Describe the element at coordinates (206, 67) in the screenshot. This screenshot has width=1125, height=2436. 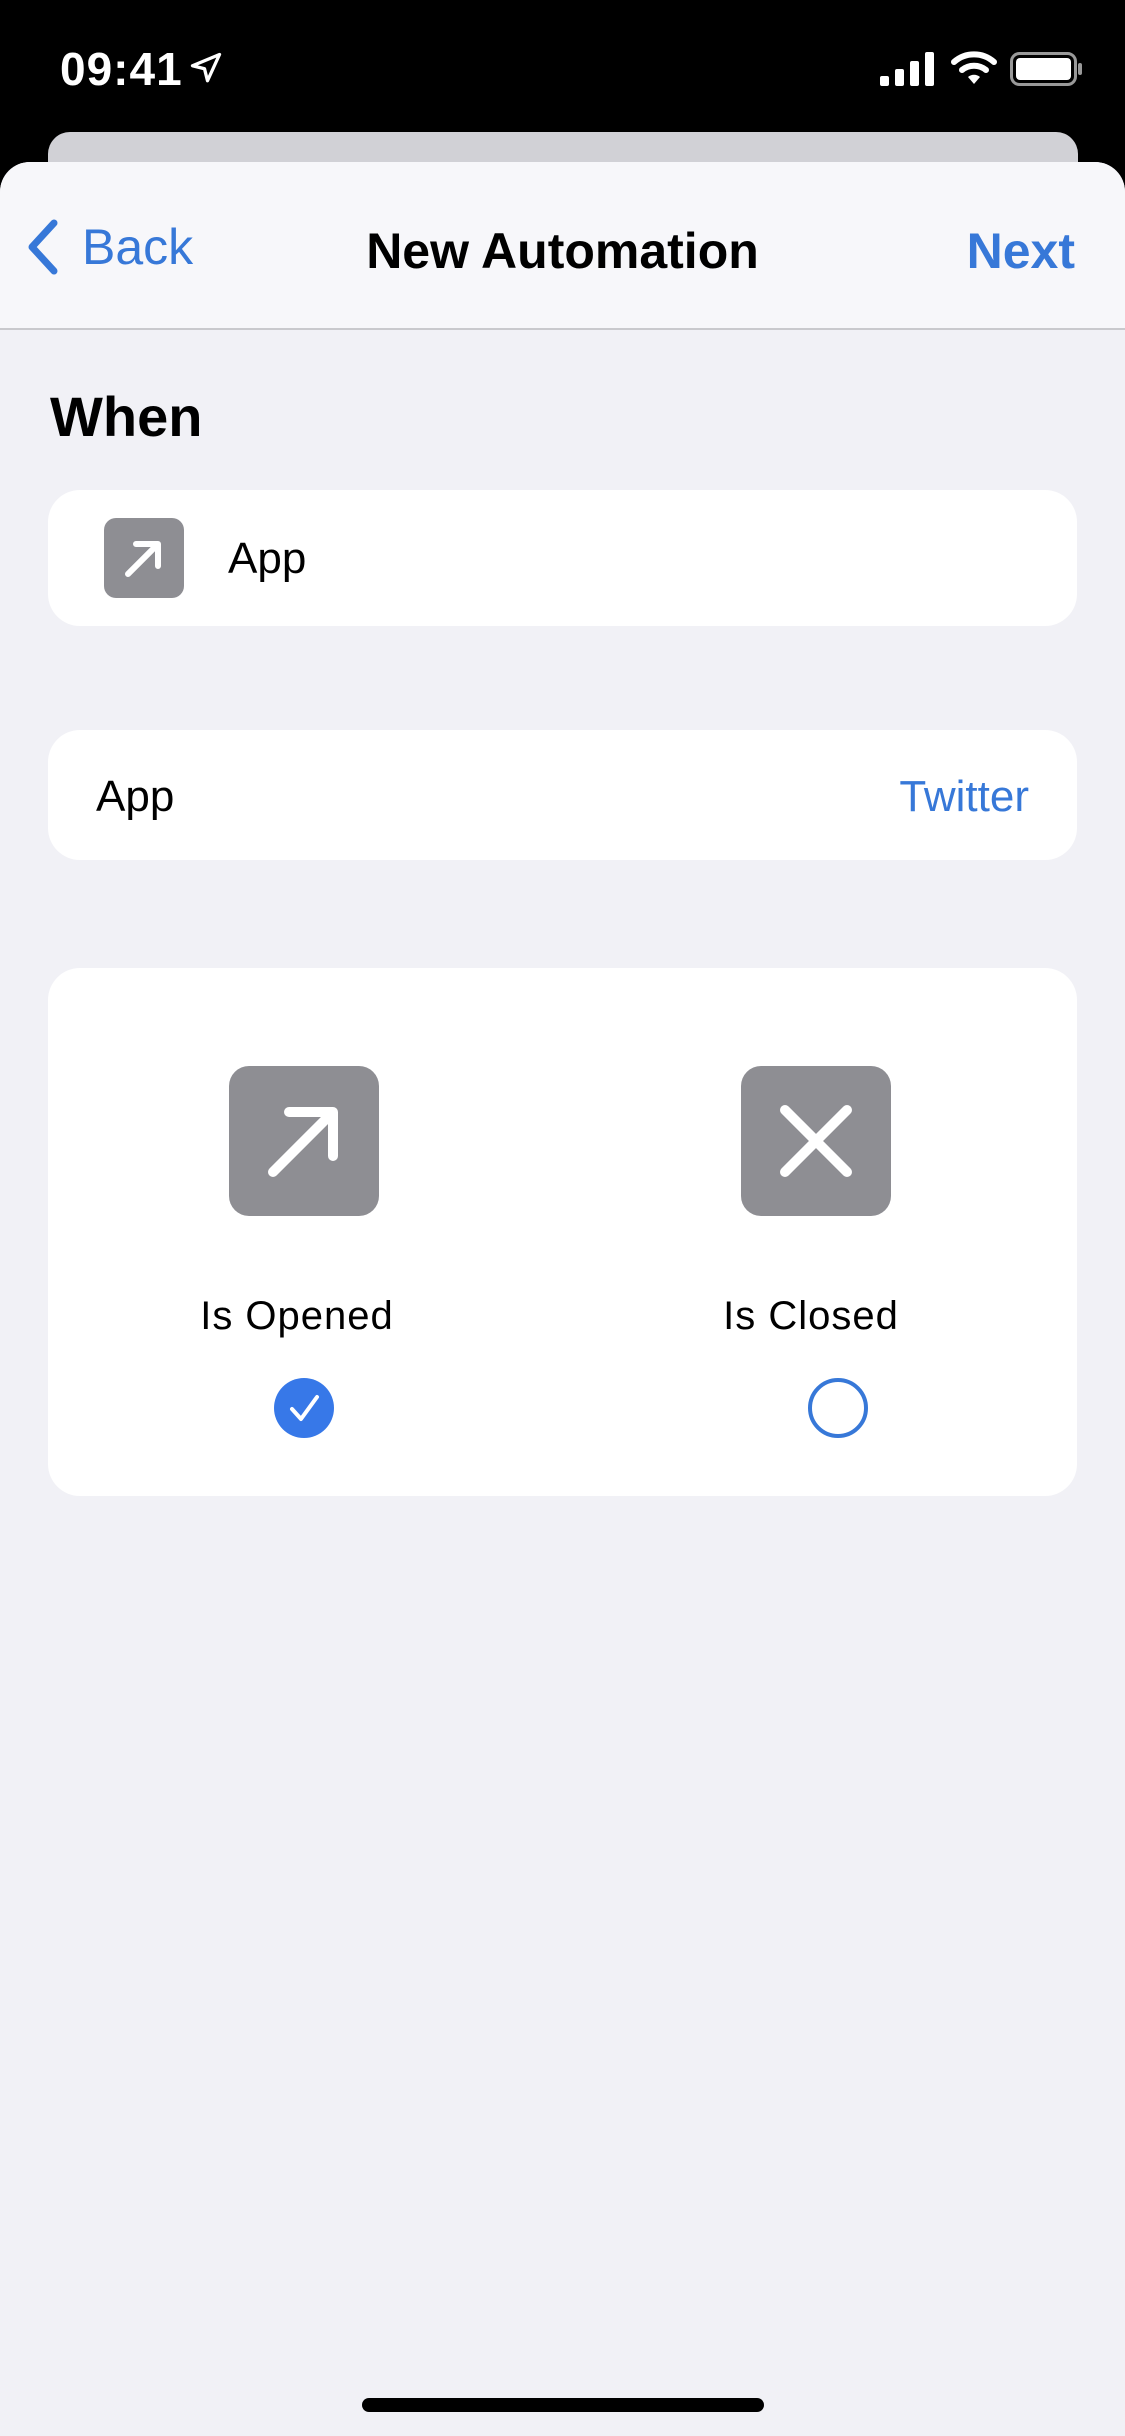
I see `location-arrow-icon` at that location.